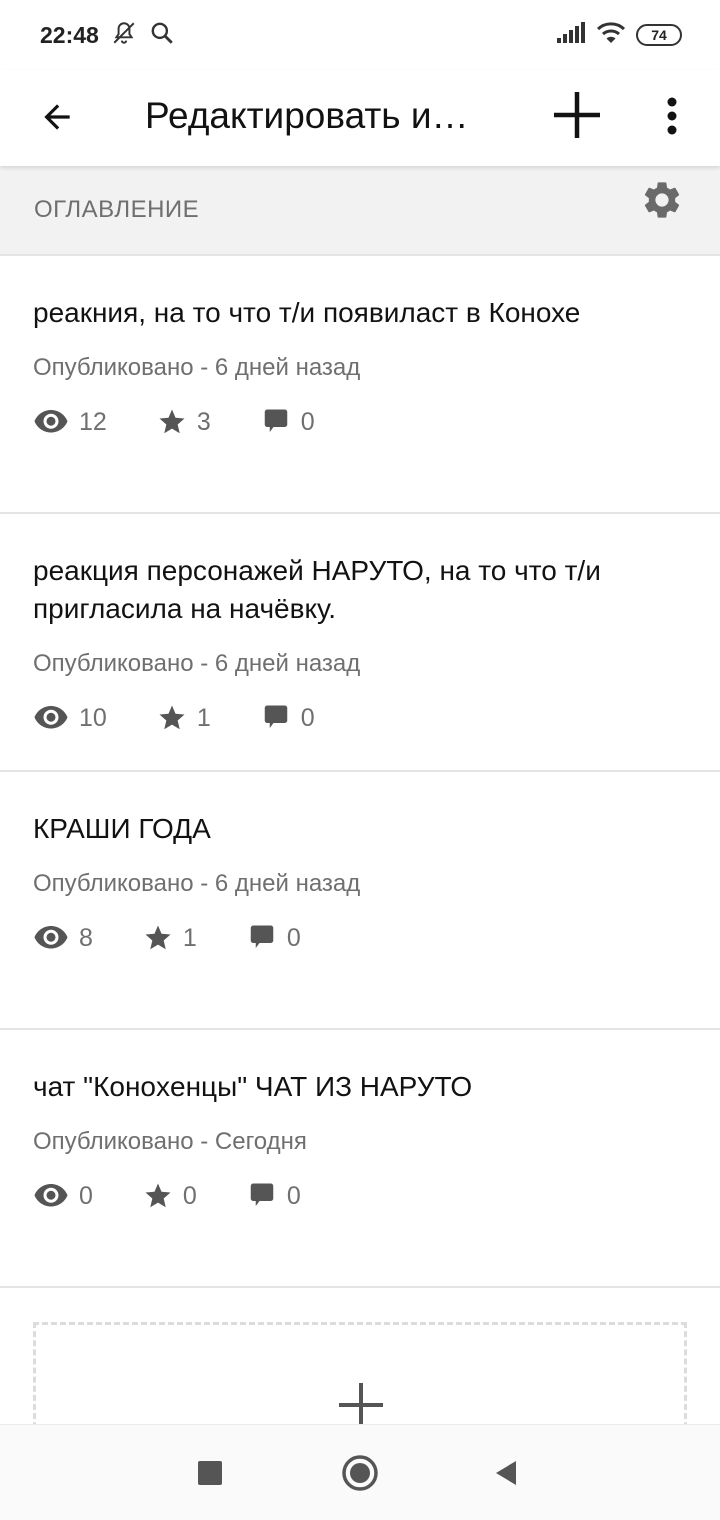 This screenshot has width=720, height=1520. What do you see at coordinates (360, 718) in the screenshot?
I see `part-stats: 10 1 0` at bounding box center [360, 718].